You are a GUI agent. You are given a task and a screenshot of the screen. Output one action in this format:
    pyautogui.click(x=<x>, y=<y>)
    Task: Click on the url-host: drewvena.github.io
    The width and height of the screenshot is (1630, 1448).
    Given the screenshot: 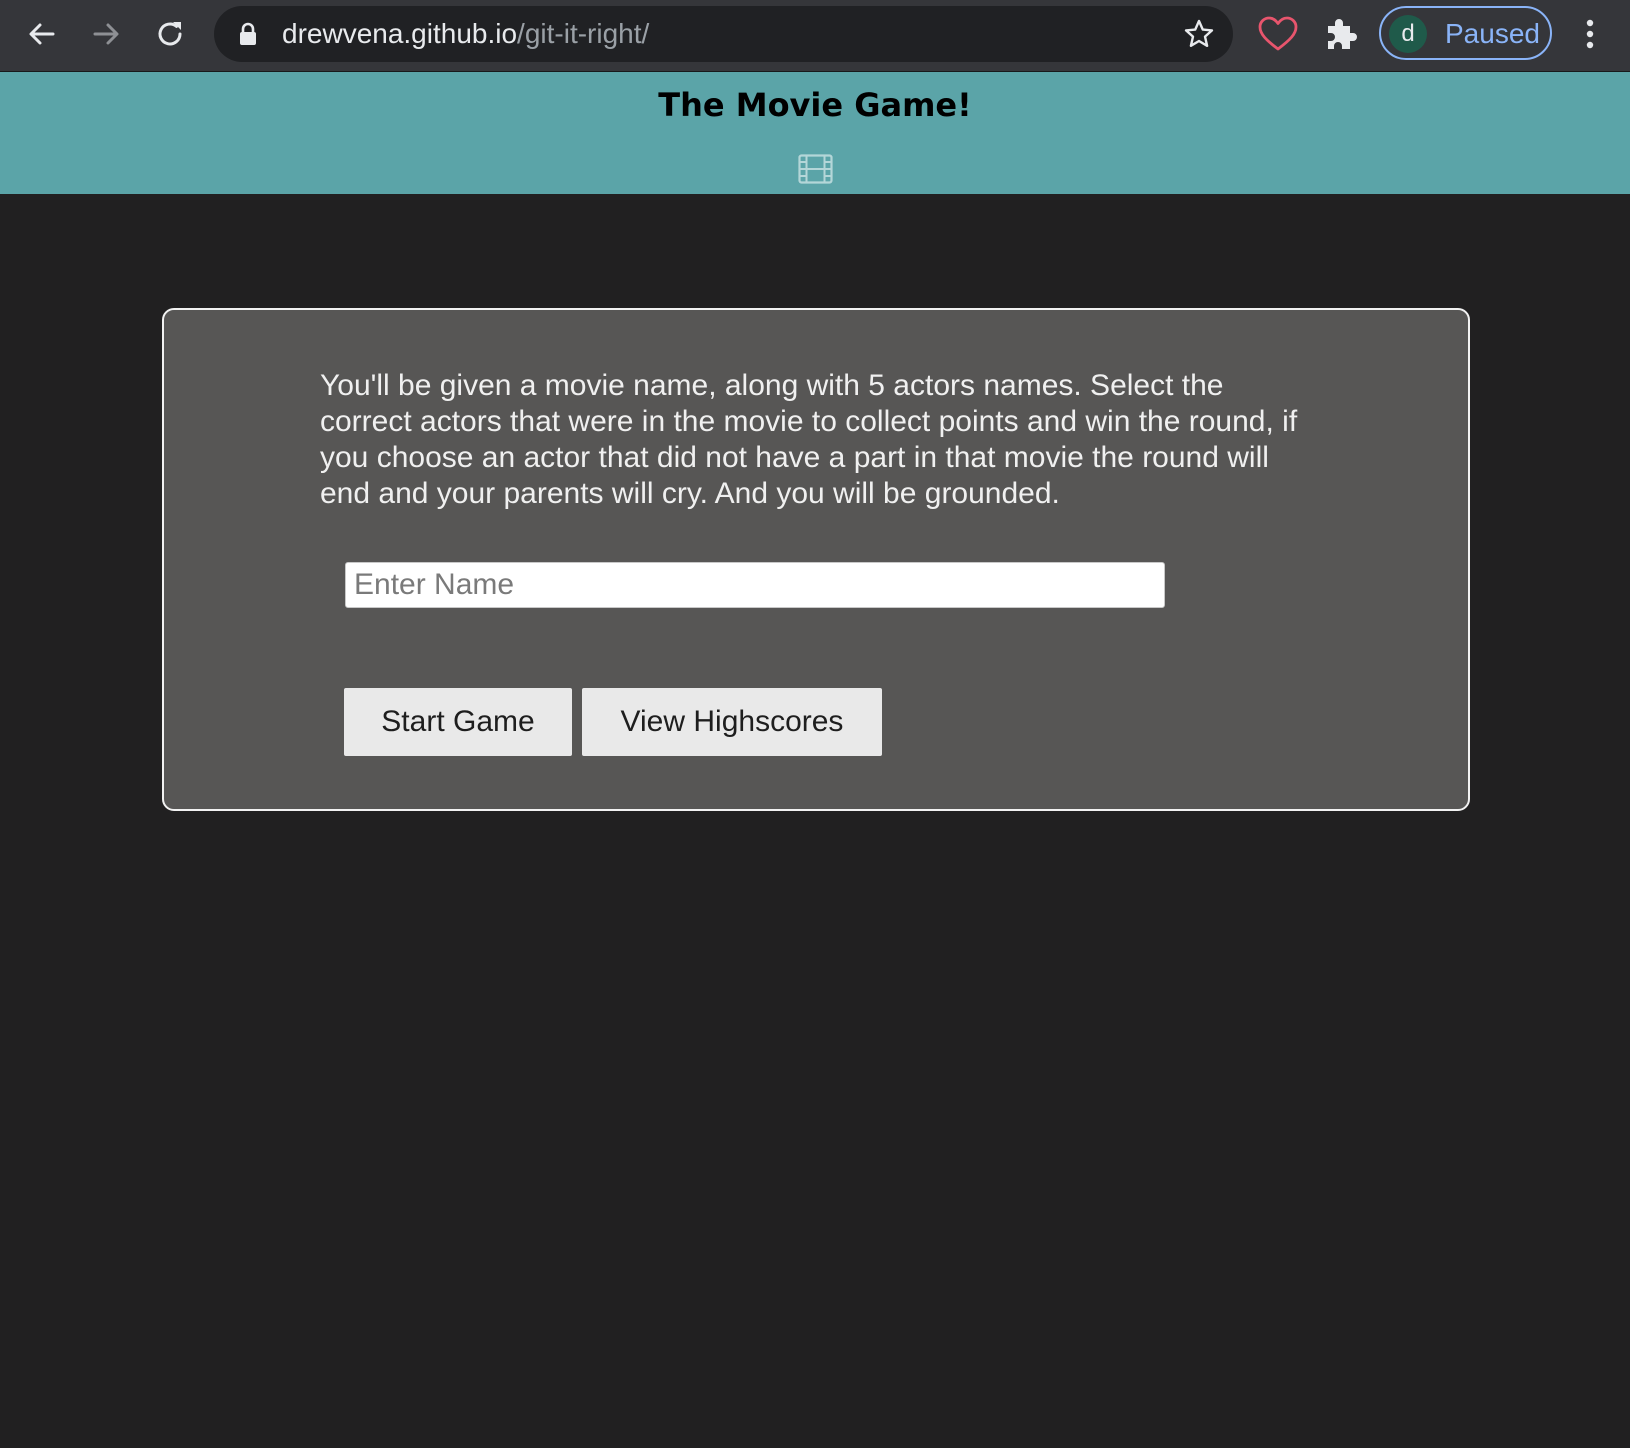 What is the action you would take?
    pyautogui.click(x=400, y=33)
    